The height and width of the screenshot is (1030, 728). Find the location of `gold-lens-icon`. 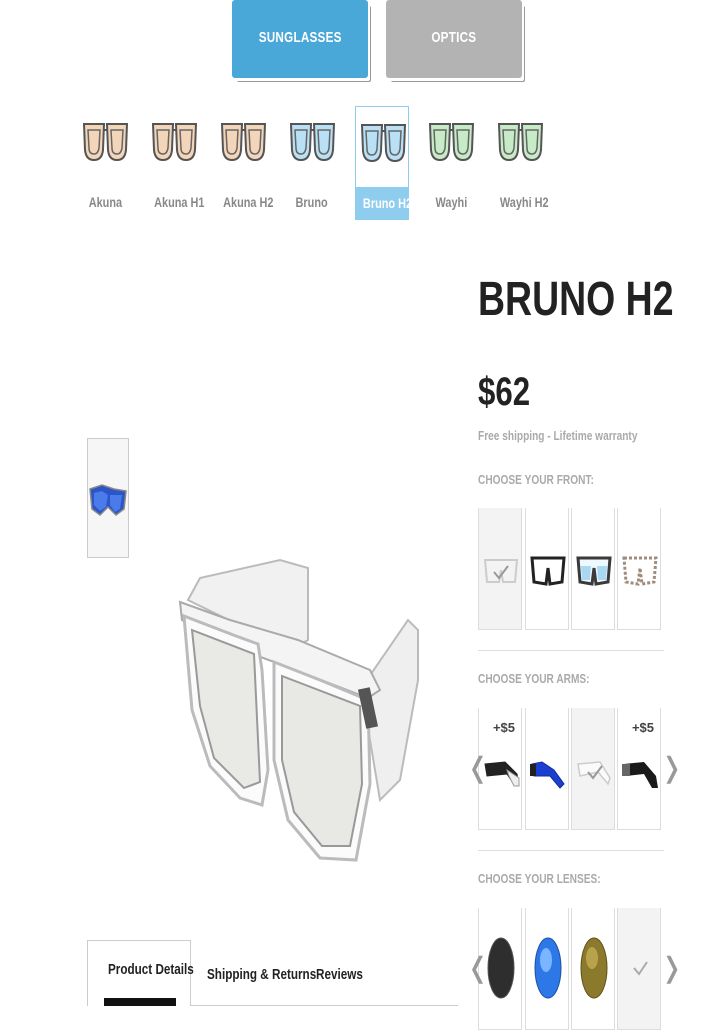

gold-lens-icon is located at coordinates (594, 968).